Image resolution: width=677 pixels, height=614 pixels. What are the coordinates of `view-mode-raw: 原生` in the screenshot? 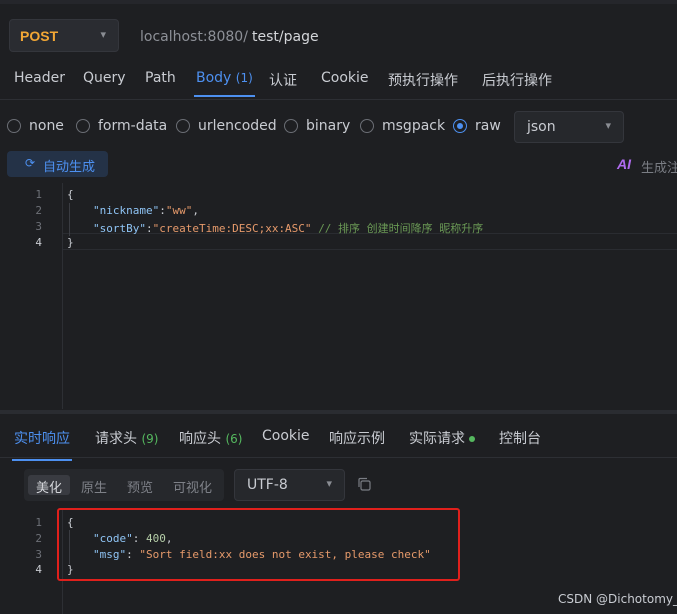 It's located at (94, 485).